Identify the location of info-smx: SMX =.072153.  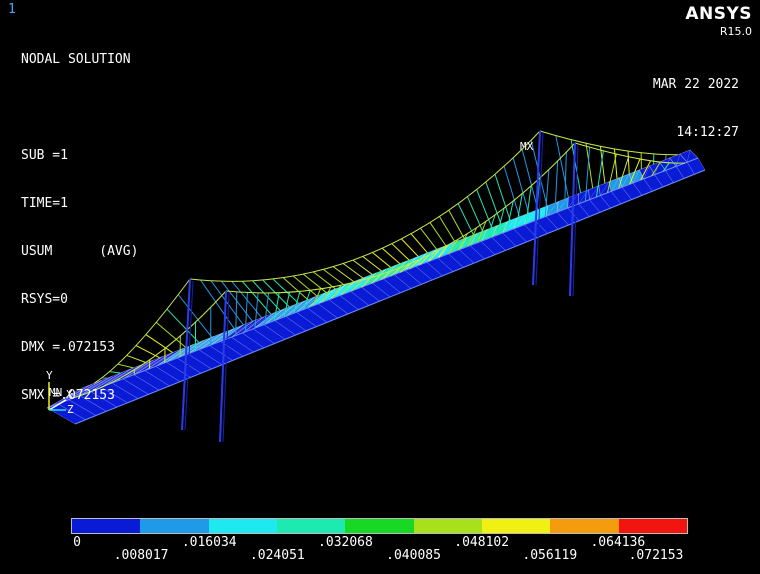
(68, 395).